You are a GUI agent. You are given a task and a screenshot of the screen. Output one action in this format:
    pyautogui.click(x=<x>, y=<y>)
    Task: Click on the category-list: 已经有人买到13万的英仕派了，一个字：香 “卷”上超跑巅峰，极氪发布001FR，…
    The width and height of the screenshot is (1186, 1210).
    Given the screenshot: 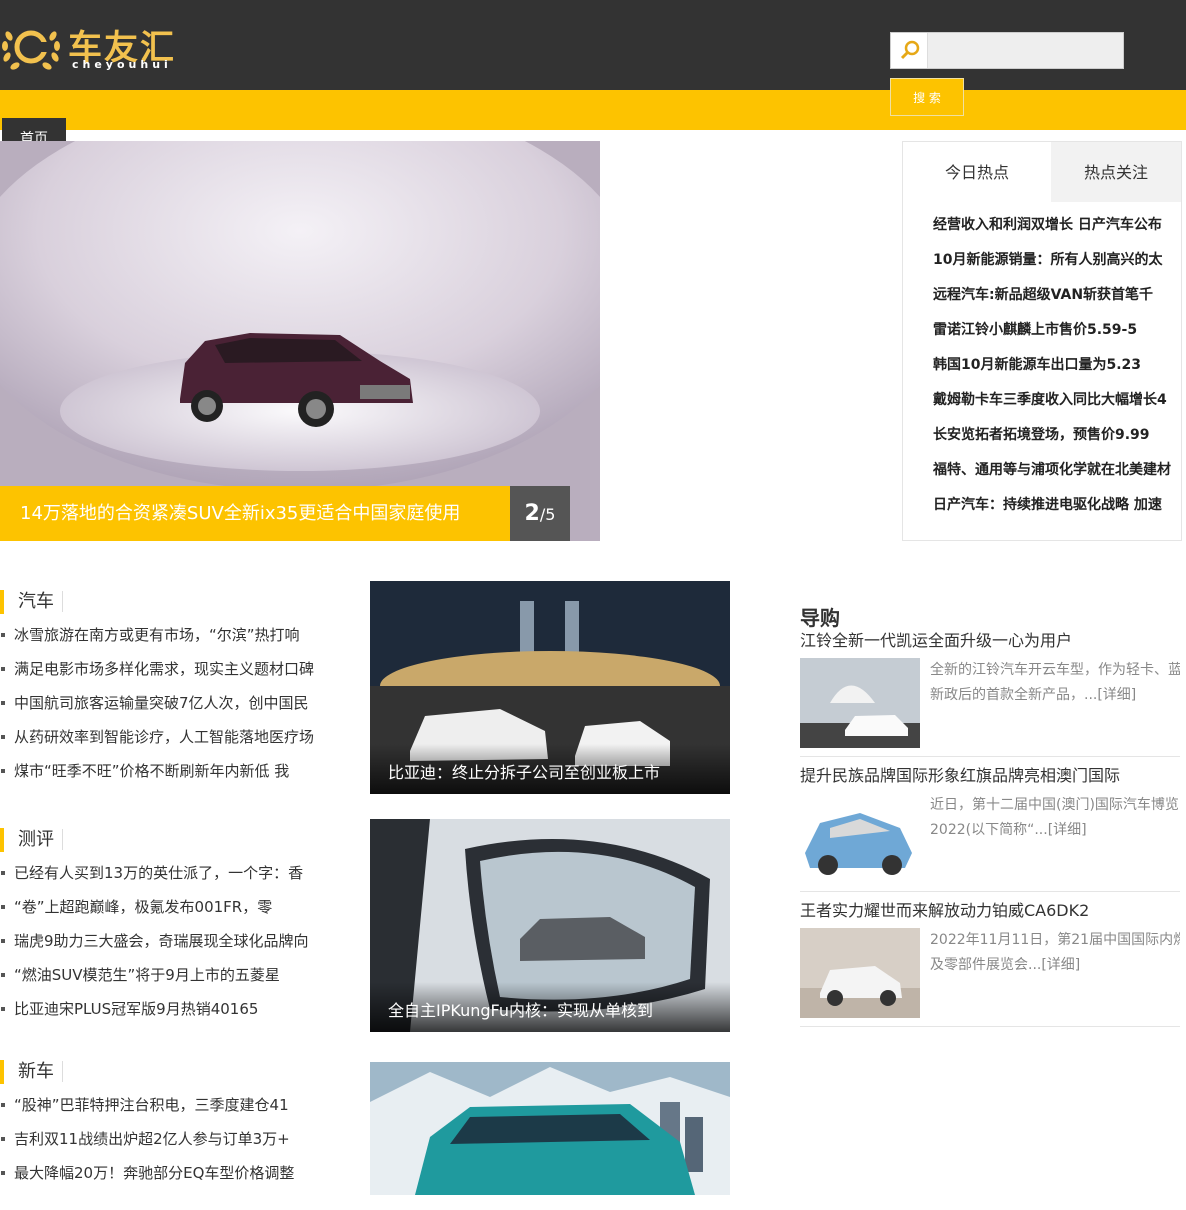 What is the action you would take?
    pyautogui.click(x=165, y=945)
    